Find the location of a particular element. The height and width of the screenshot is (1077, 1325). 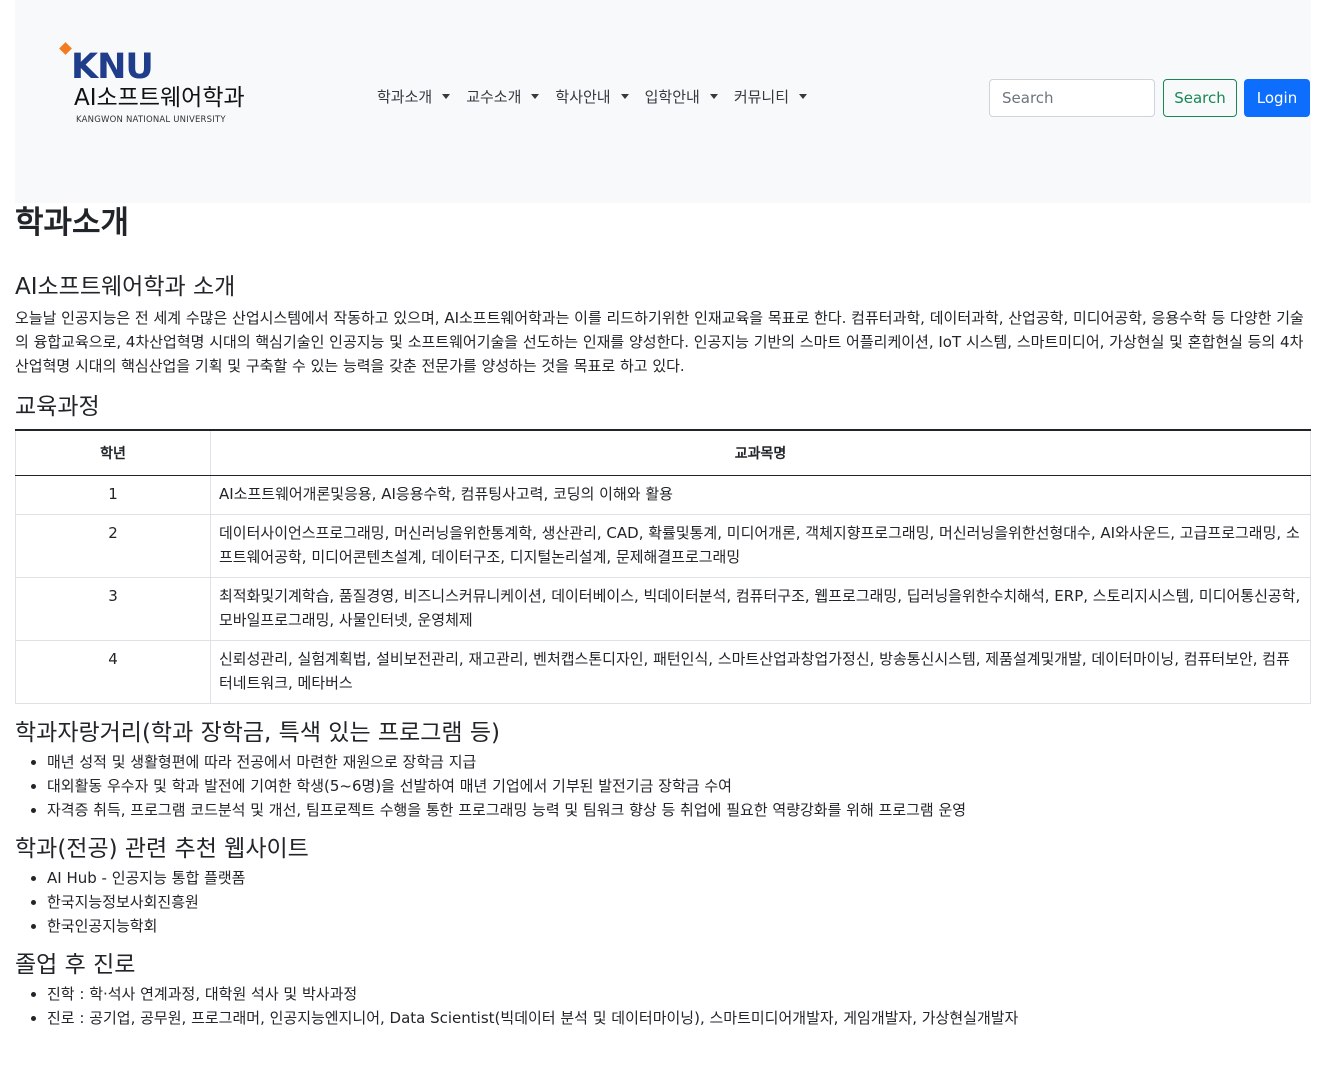

logo-university-name: KANGWON NATIONAL UNIVERSITY is located at coordinates (151, 120).